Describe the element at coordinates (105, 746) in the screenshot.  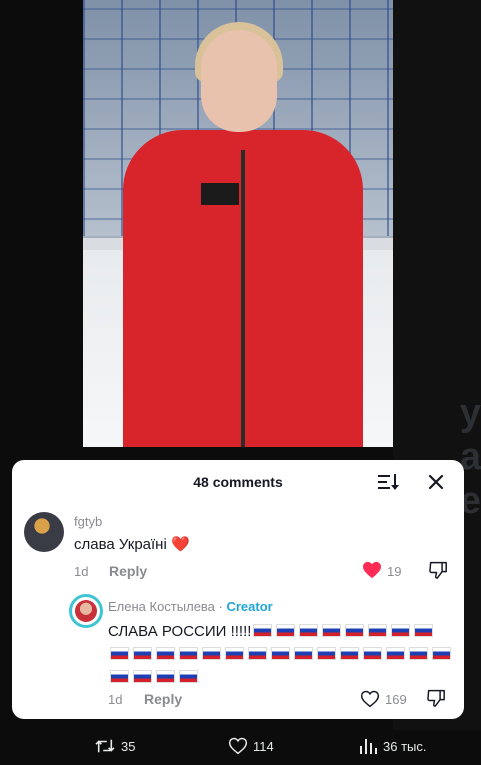
I see `retweet-icon` at that location.